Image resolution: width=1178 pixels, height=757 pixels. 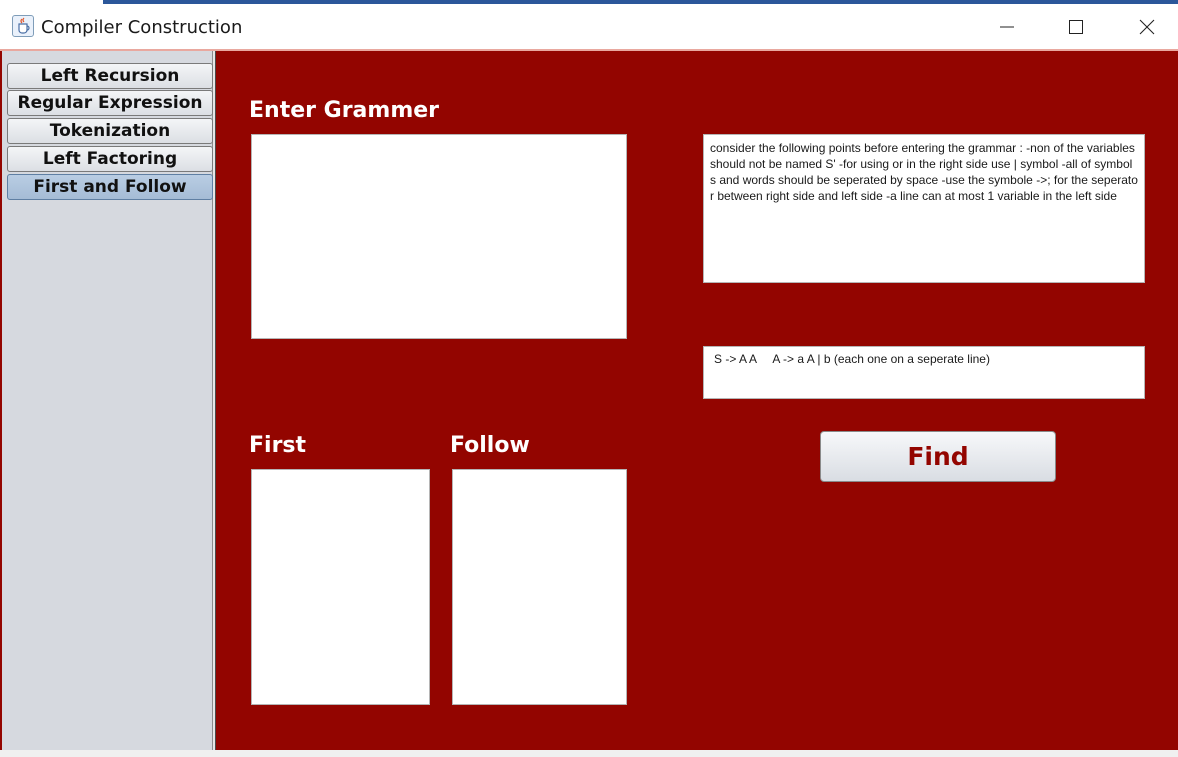 What do you see at coordinates (110, 187) in the screenshot?
I see `tab-first-and-follow: First and Follow` at bounding box center [110, 187].